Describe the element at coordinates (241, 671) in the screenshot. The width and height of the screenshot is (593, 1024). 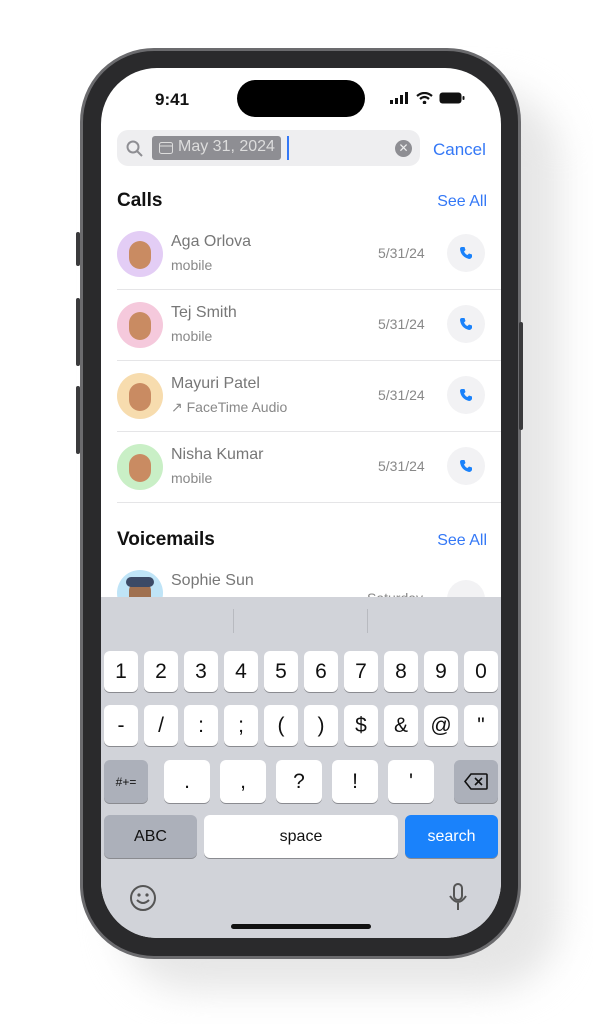
I see `key: 4` at that location.